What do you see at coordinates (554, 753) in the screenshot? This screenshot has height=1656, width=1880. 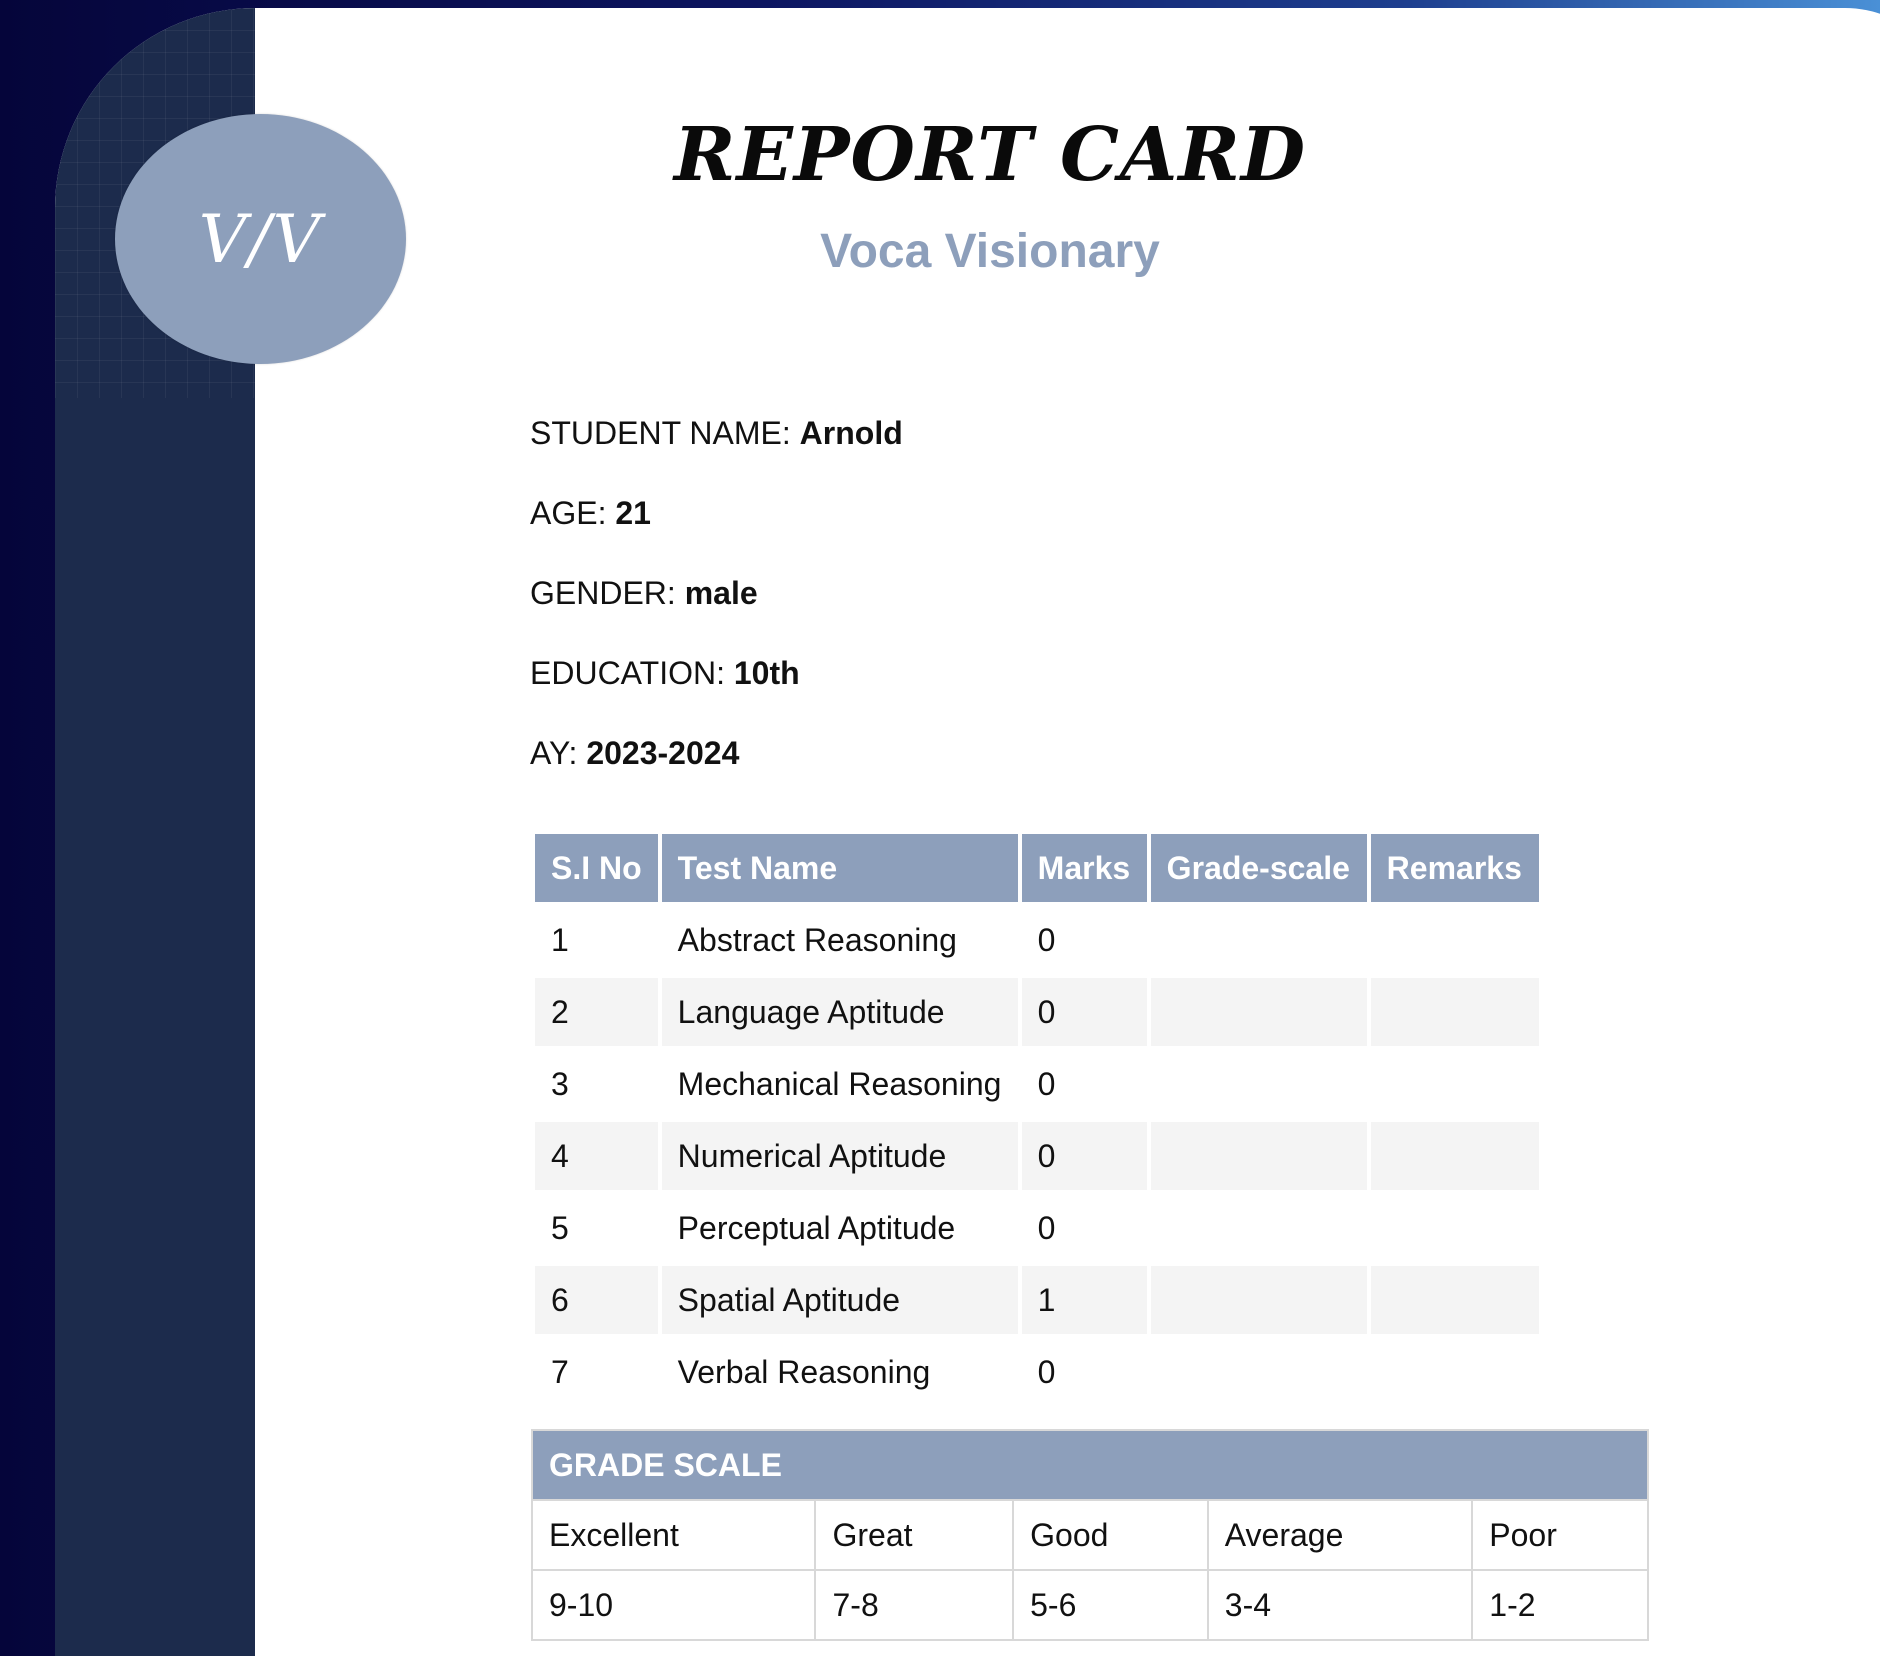 I see `academic-year-label: AY:` at bounding box center [554, 753].